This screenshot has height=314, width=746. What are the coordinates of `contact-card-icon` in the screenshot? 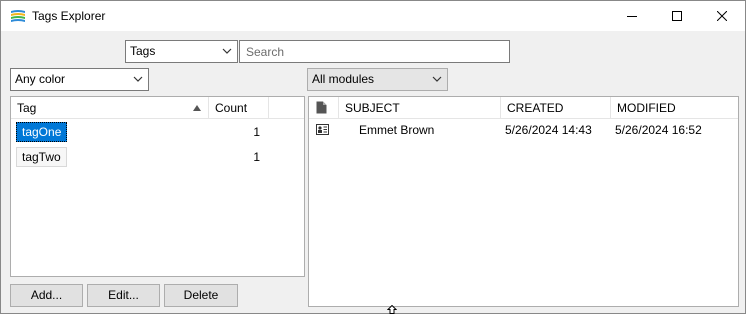 It's located at (322, 129).